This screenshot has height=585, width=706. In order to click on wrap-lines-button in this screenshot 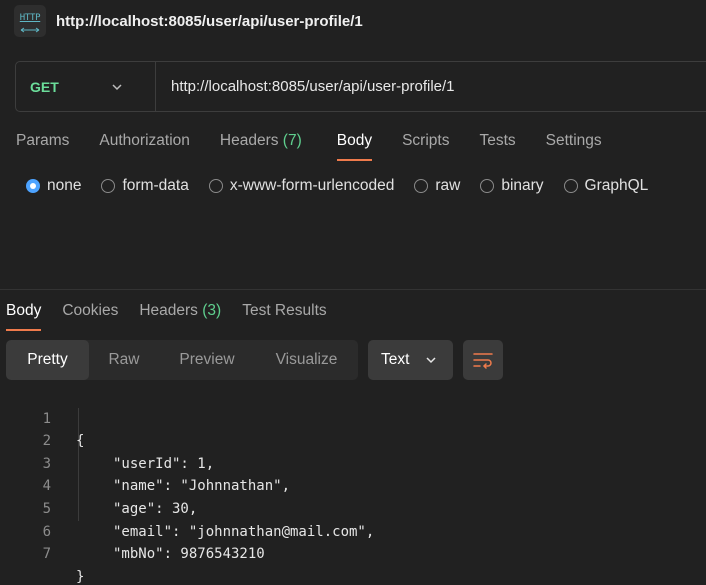, I will do `click(483, 360)`.